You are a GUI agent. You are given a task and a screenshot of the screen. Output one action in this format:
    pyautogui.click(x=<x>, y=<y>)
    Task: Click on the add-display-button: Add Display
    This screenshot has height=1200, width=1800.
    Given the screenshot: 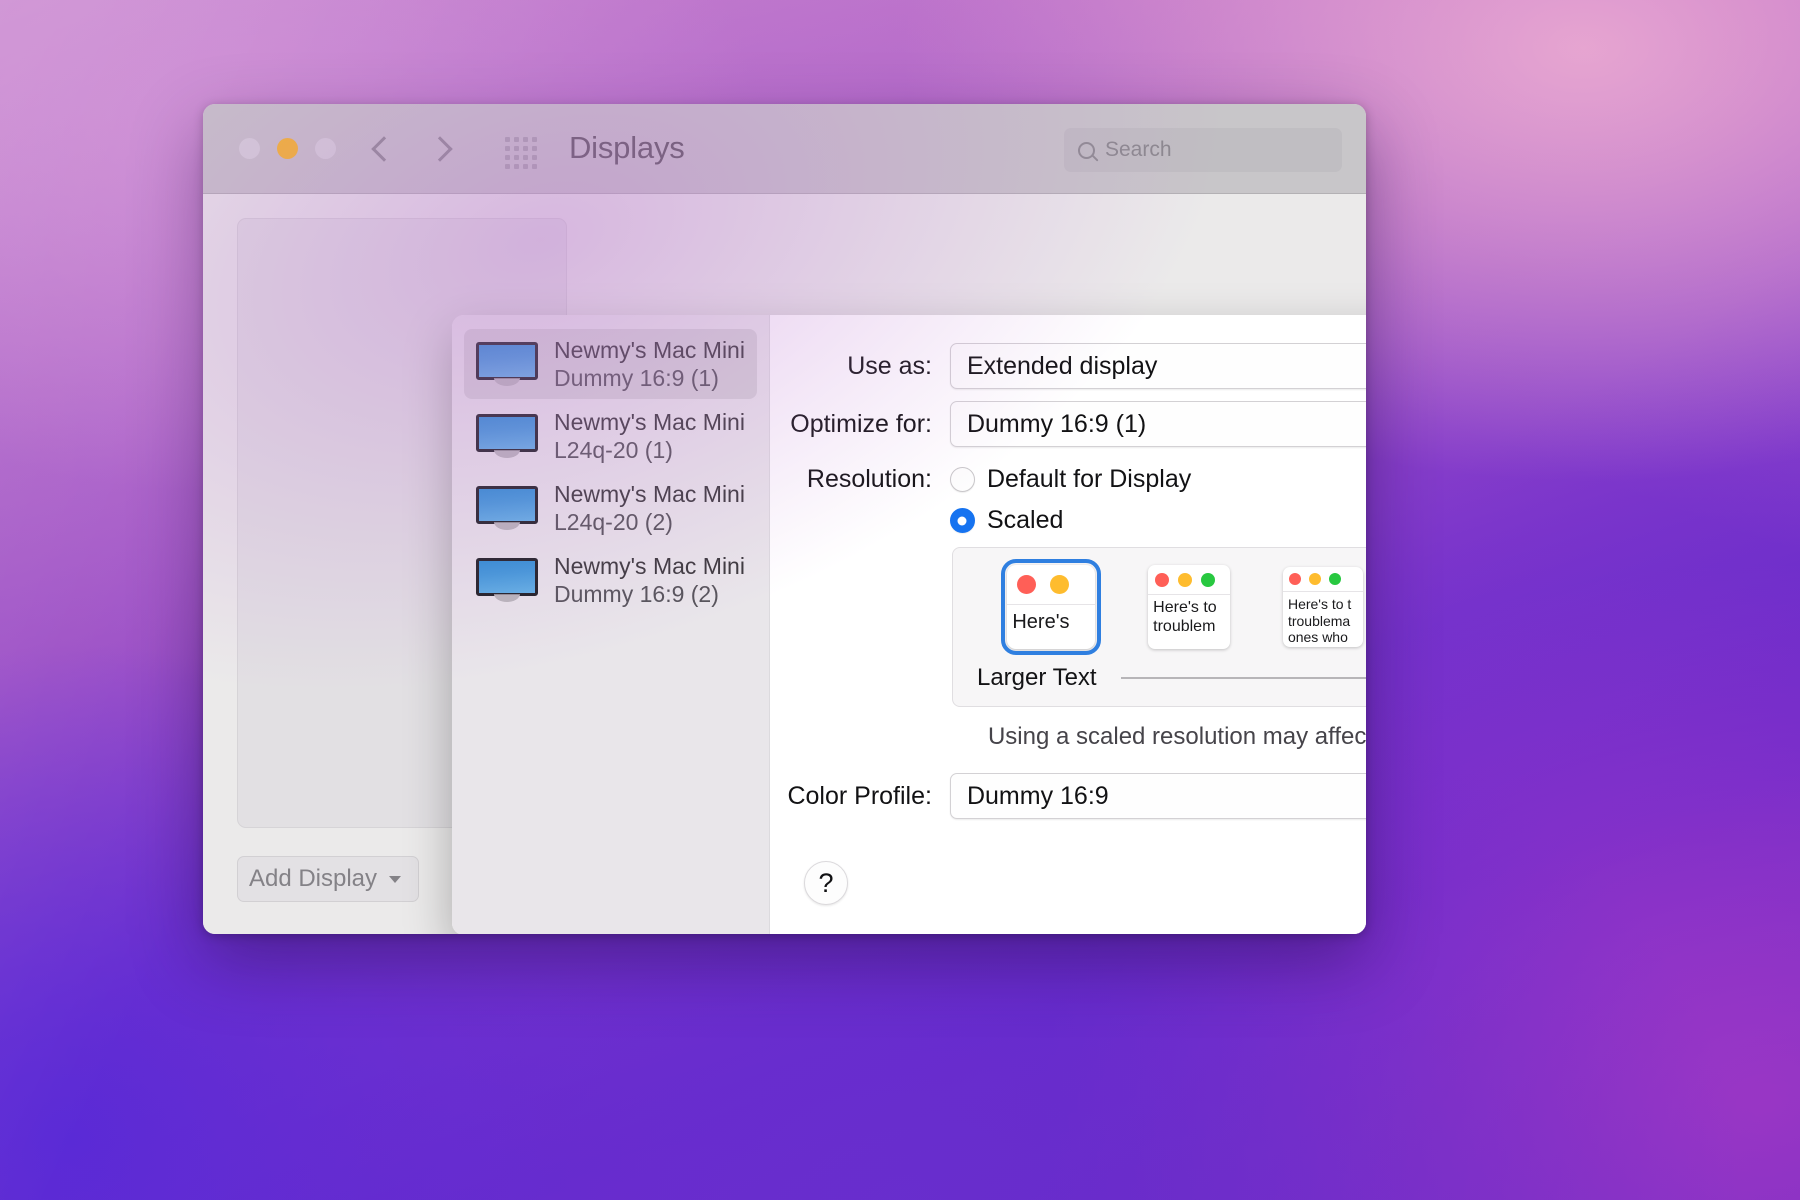 What is the action you would take?
    pyautogui.click(x=328, y=879)
    